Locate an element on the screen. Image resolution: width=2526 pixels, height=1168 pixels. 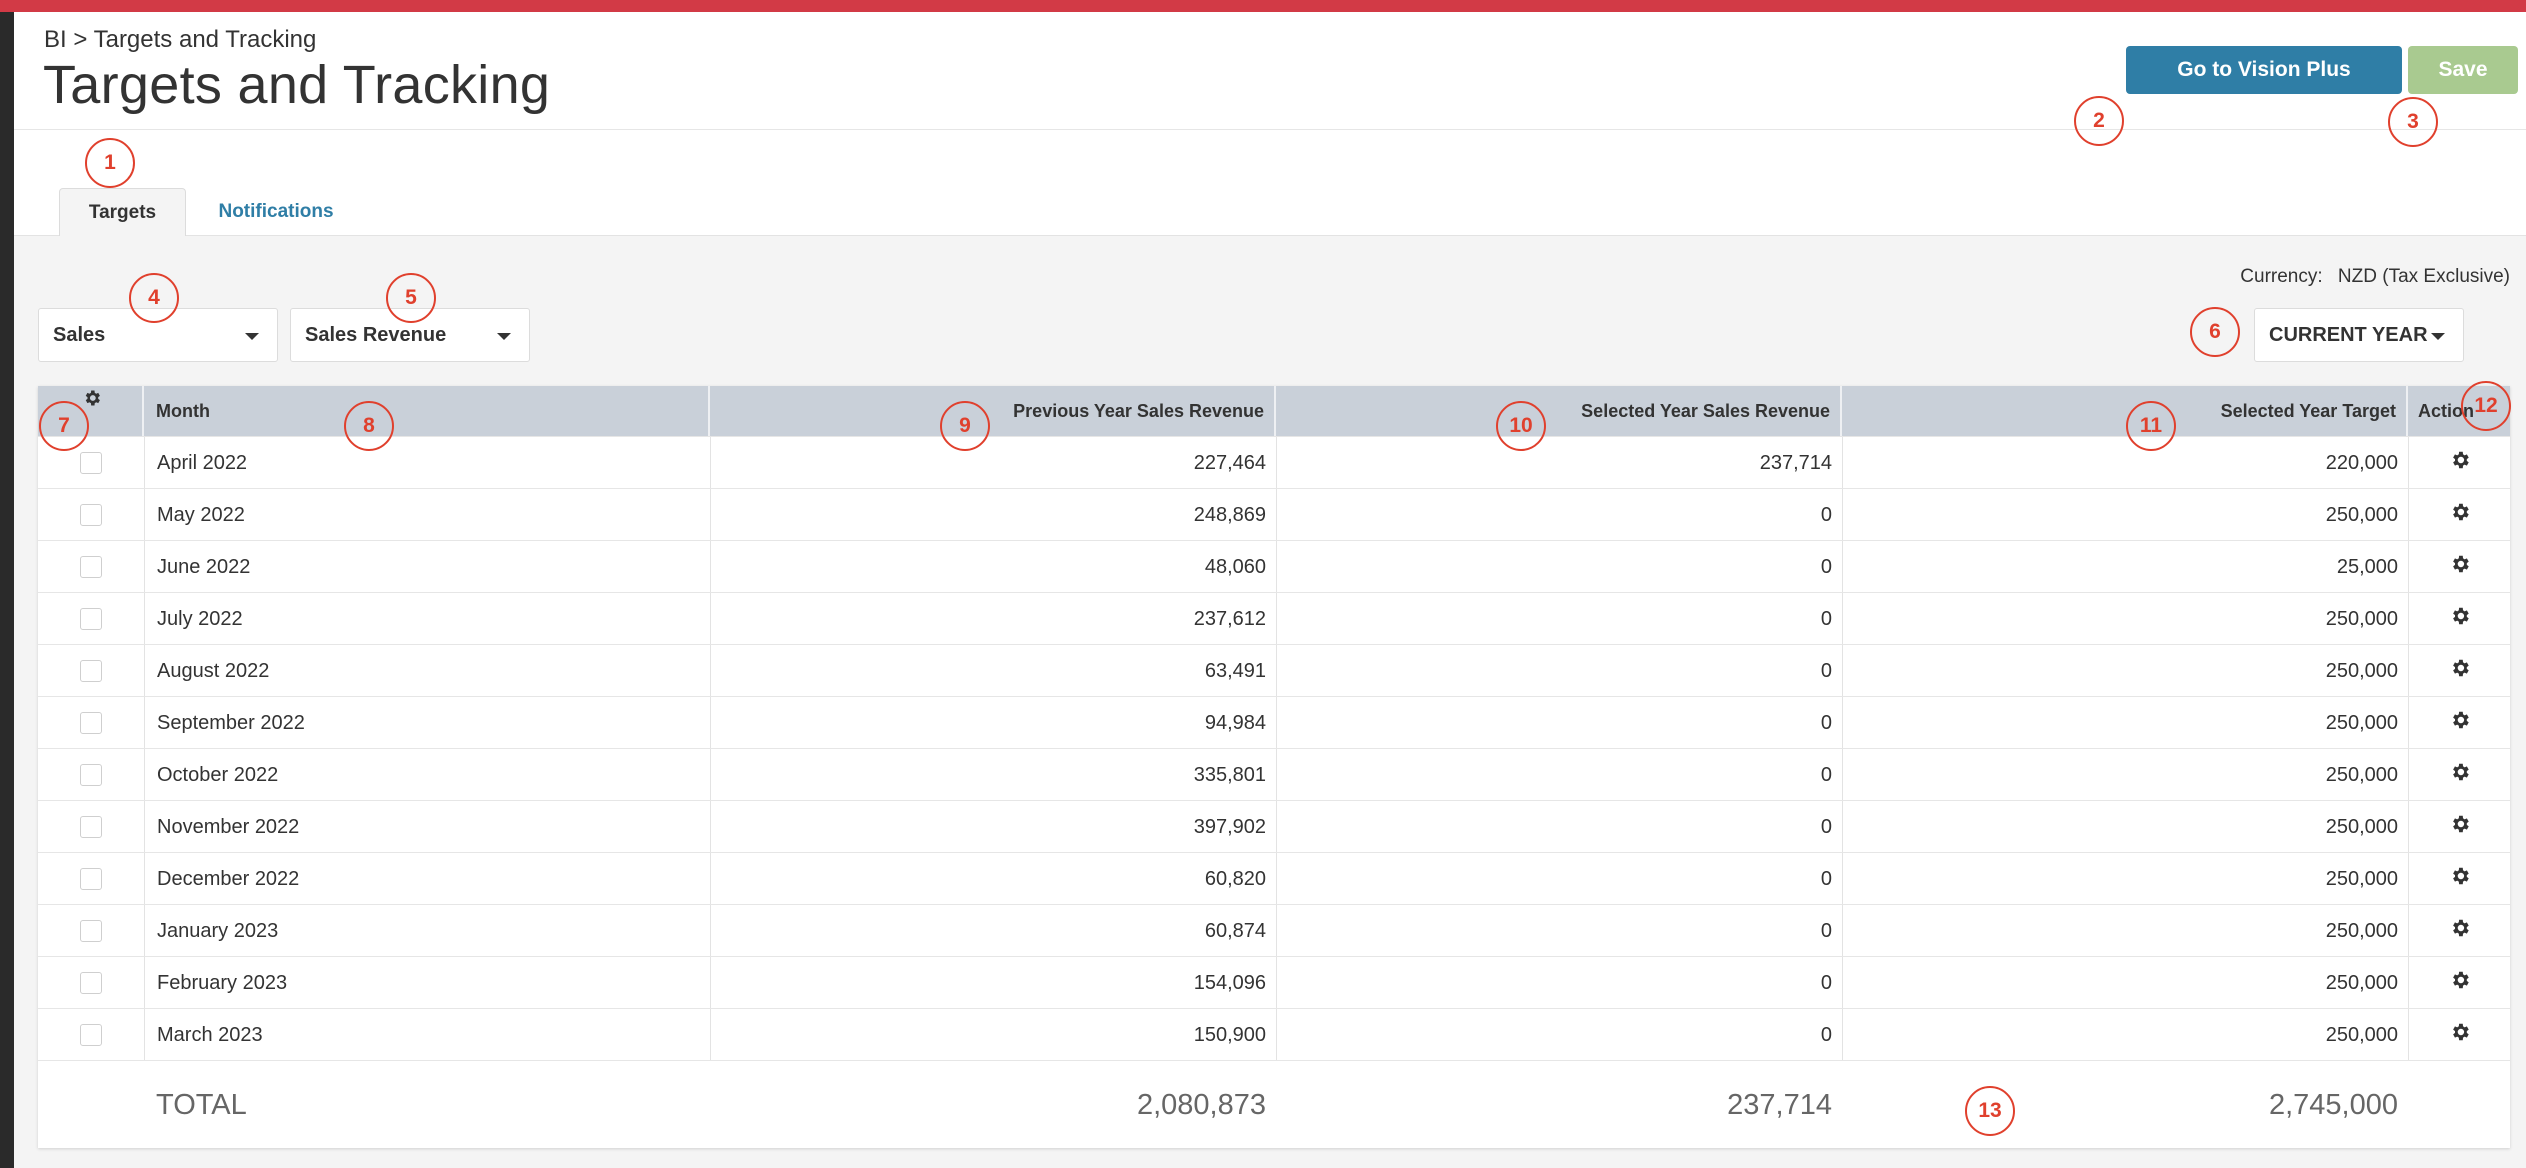
previous-year-cell: 248,869 is located at coordinates (993, 515).